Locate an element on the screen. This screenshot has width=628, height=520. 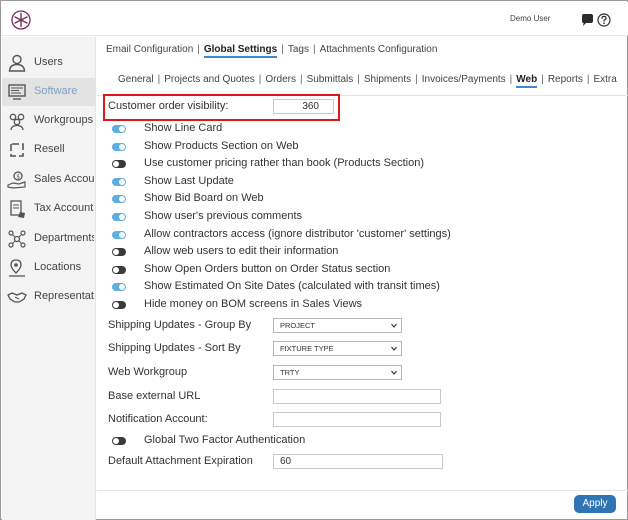
handshake-icon is located at coordinates (17, 297).